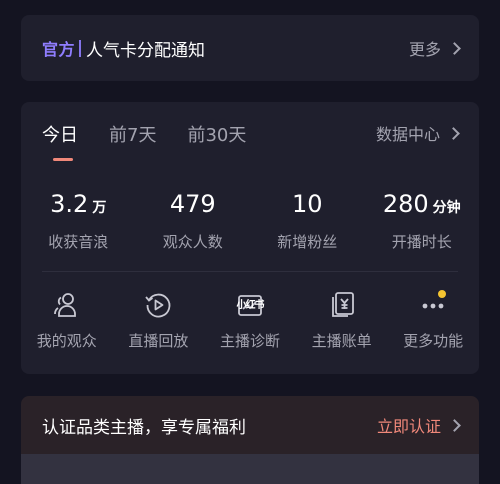 The width and height of the screenshot is (500, 484). I want to click on metric-unit: 万, so click(99, 208).